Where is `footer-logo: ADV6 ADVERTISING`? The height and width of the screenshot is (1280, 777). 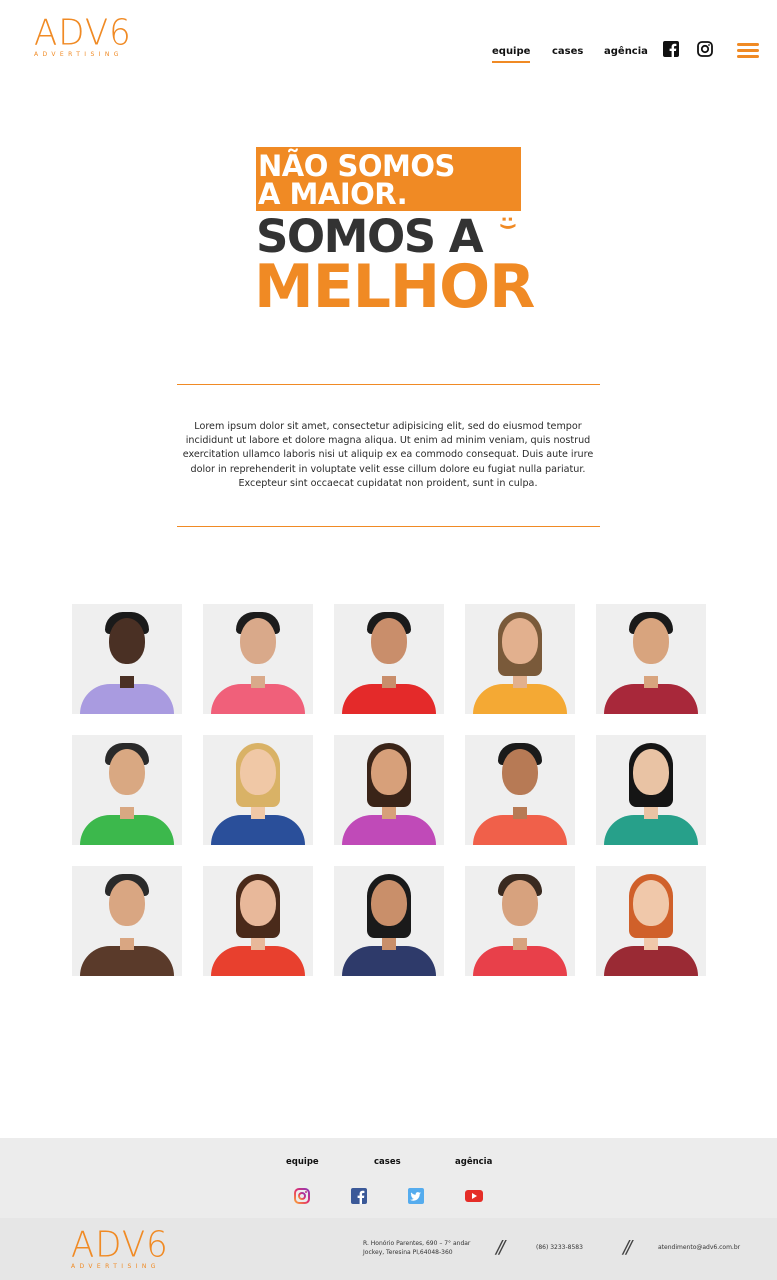 footer-logo: ADV6 ADVERTISING is located at coordinates (120, 1247).